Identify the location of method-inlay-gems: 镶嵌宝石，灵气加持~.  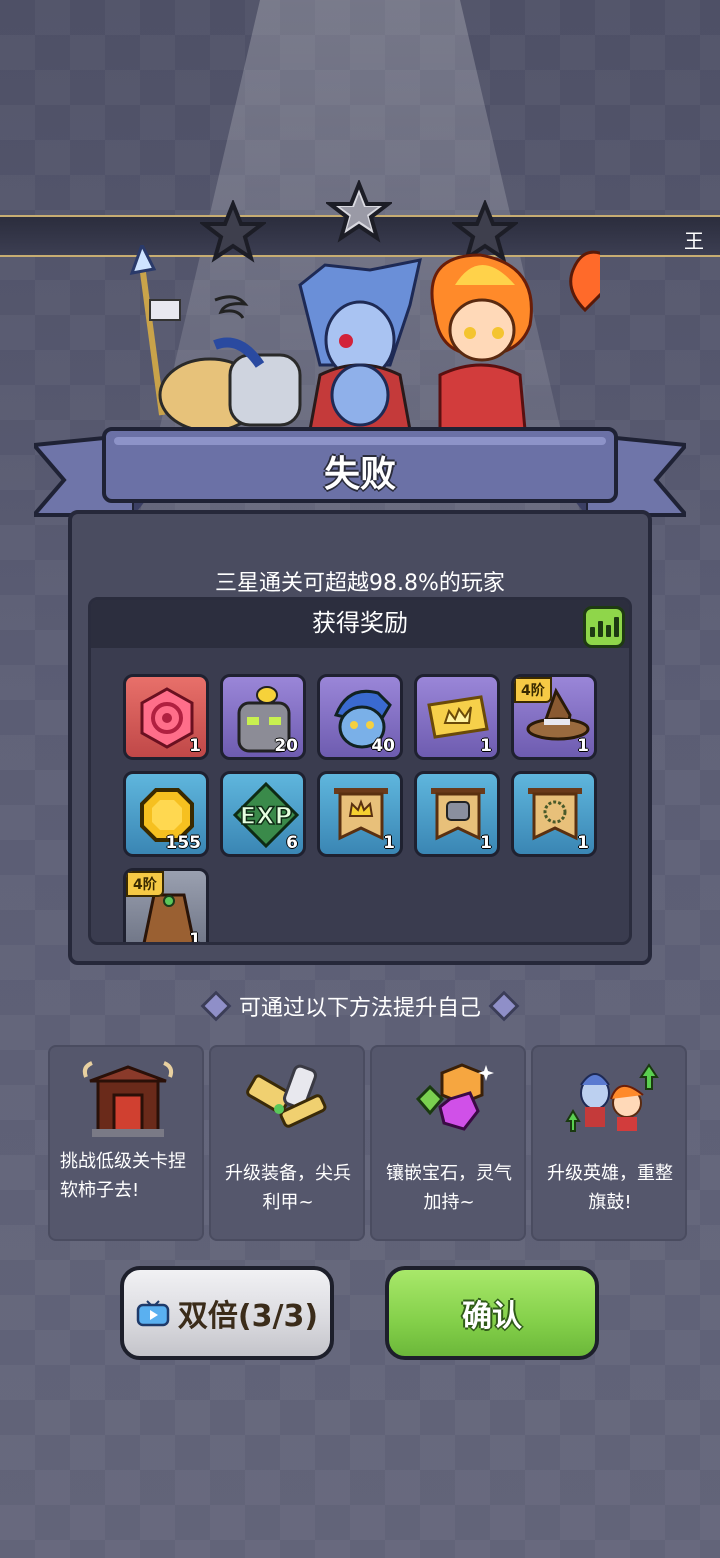
(448, 1143).